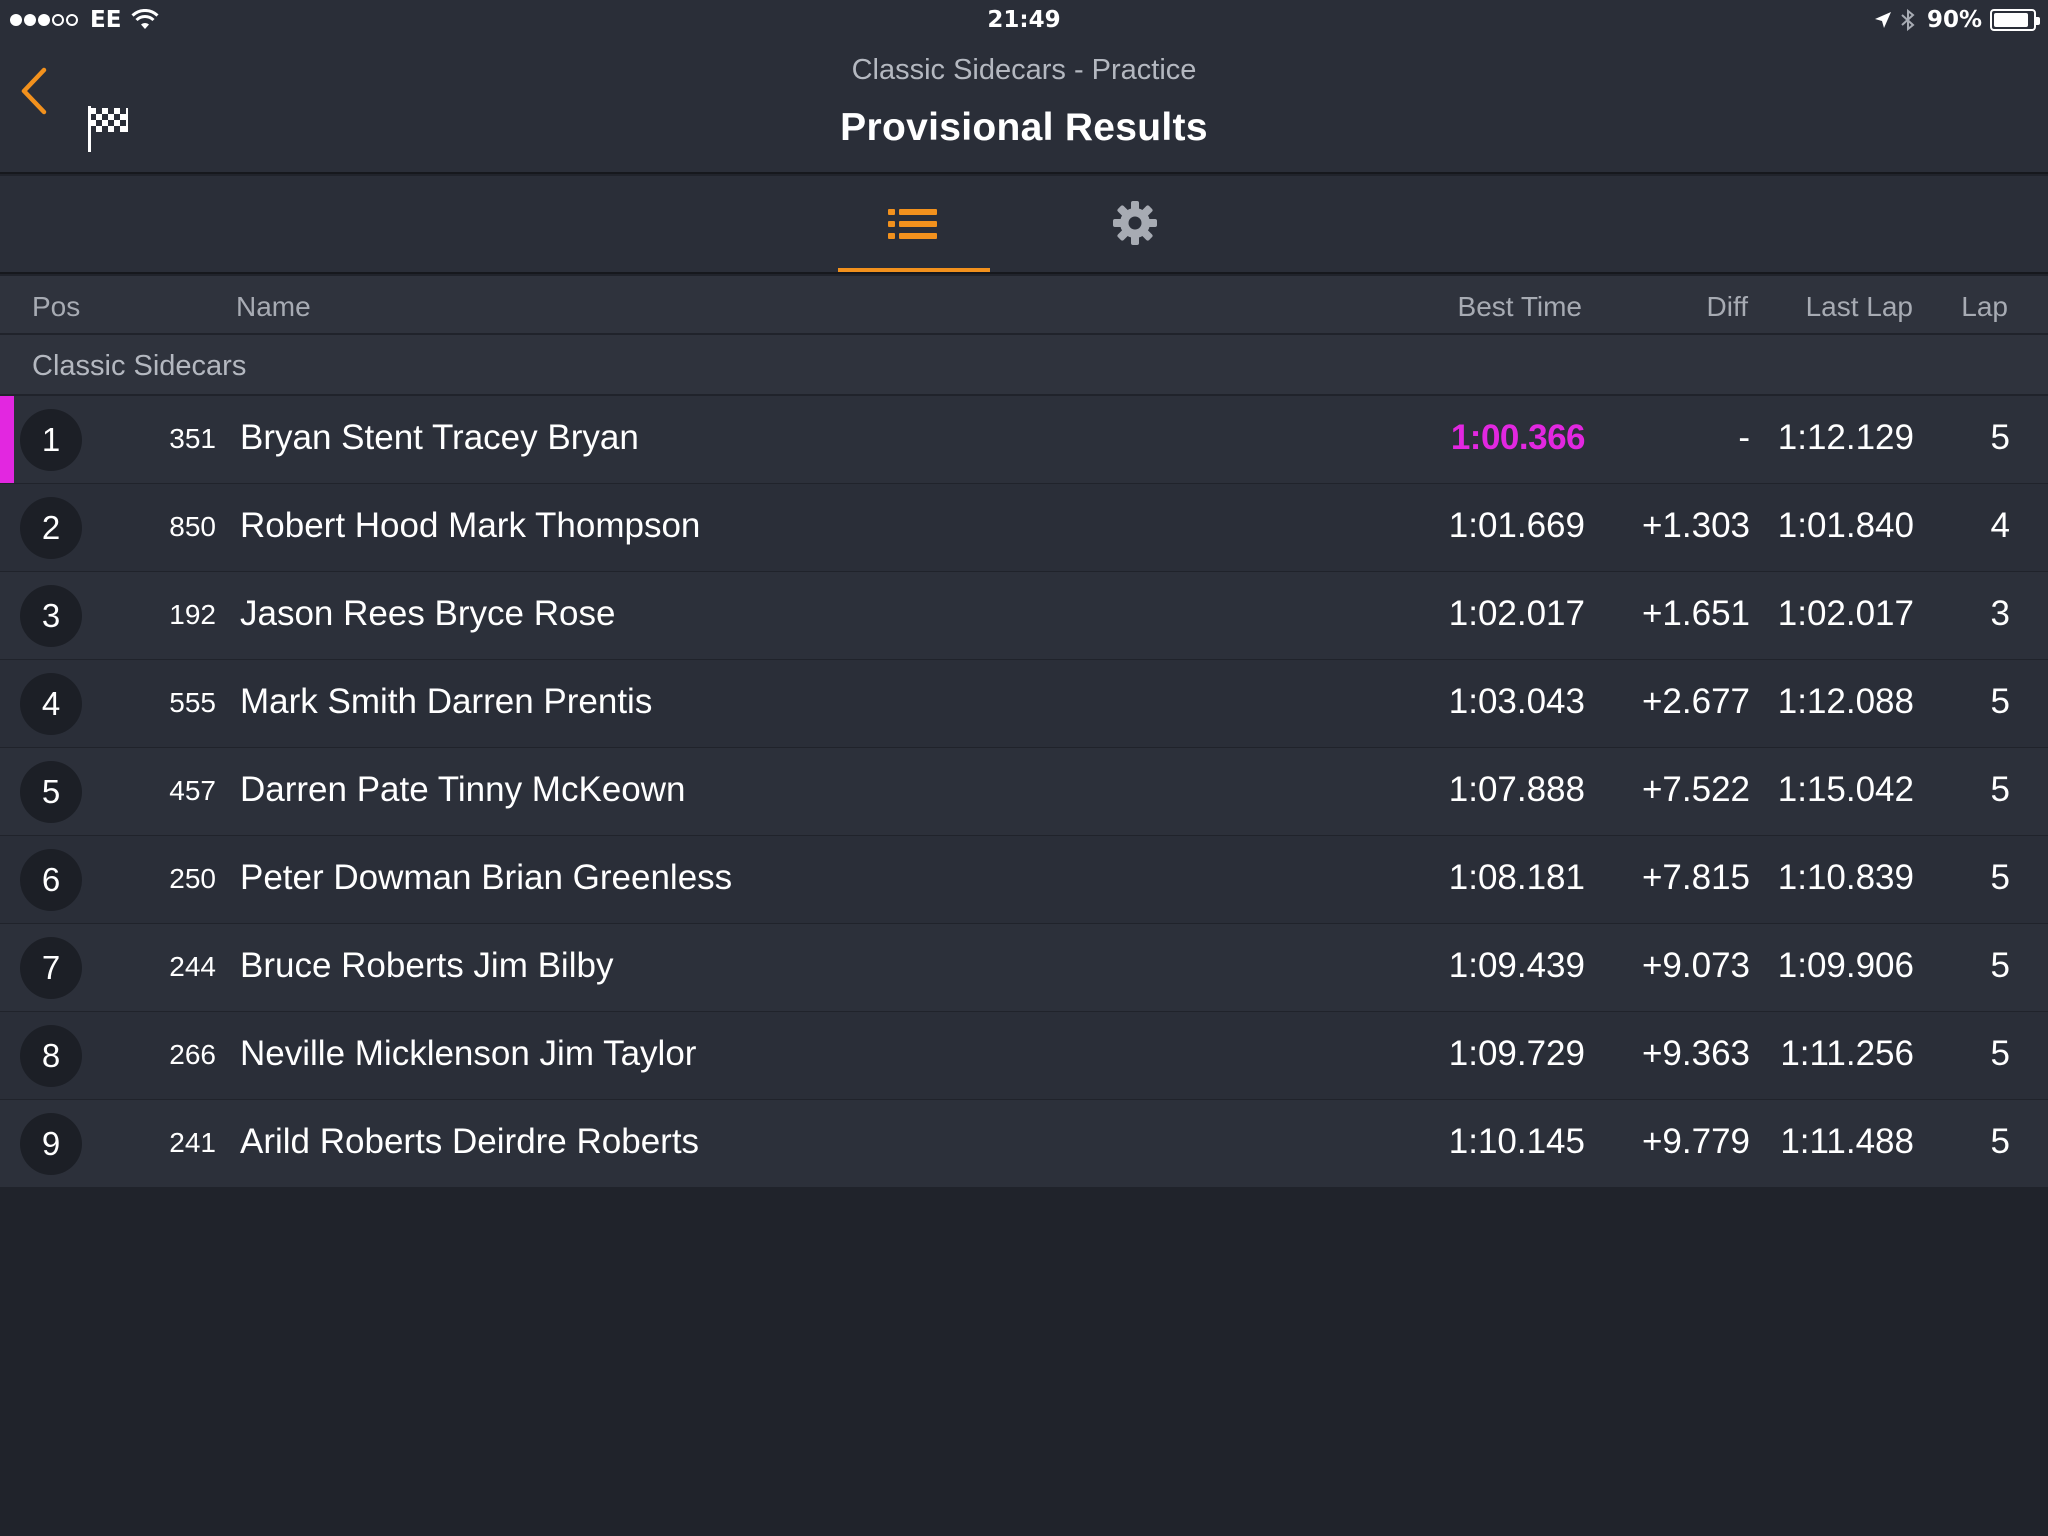  What do you see at coordinates (1516, 877) in the screenshot?
I see `best-time: 1:08.181` at bounding box center [1516, 877].